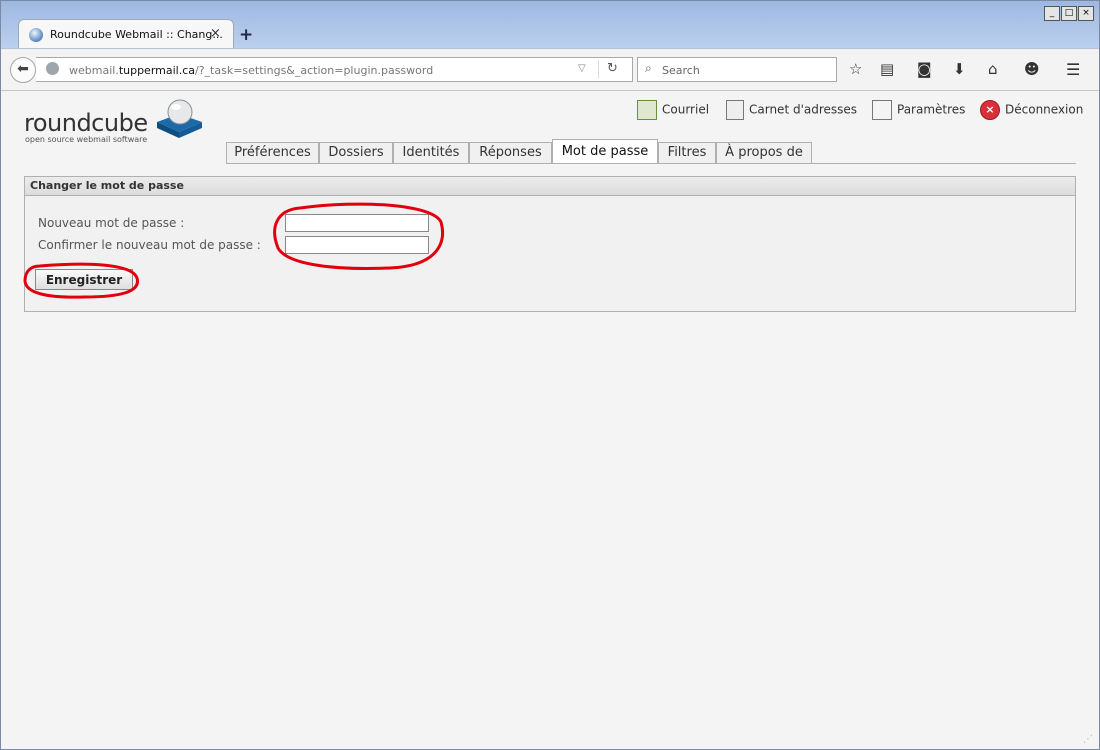 This screenshot has width=1100, height=750. I want to click on topnav-logout-label: Déconnexion, so click(1044, 109).